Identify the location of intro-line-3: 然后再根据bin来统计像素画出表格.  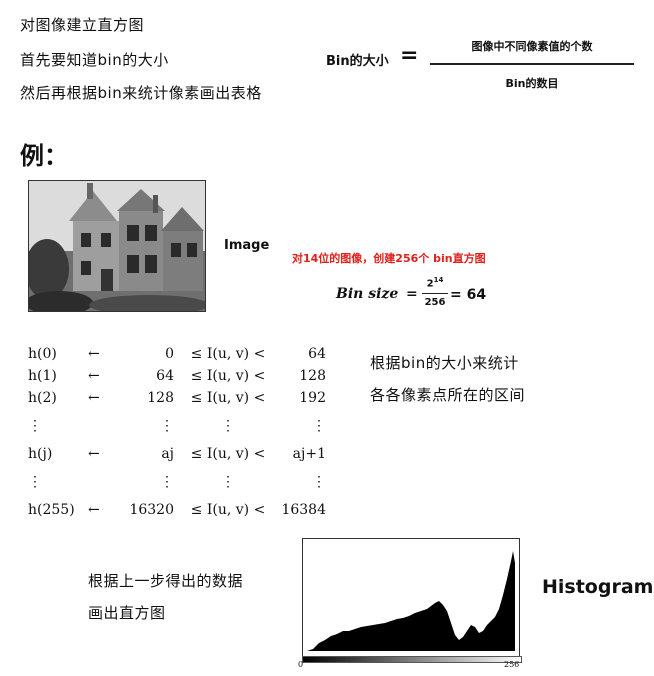
(141, 93).